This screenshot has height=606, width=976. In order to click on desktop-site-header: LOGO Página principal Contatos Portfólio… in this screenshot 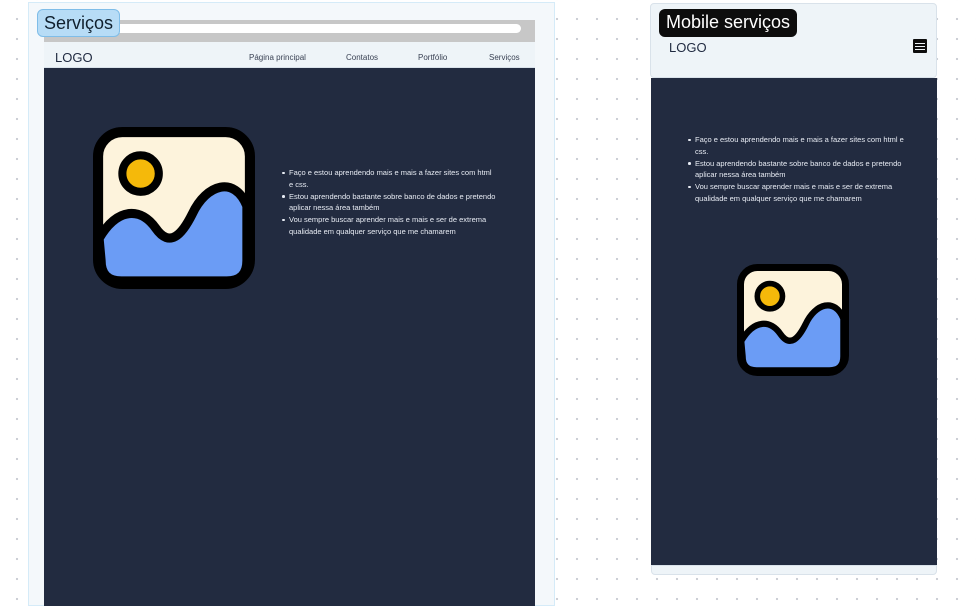, I will do `click(289, 55)`.